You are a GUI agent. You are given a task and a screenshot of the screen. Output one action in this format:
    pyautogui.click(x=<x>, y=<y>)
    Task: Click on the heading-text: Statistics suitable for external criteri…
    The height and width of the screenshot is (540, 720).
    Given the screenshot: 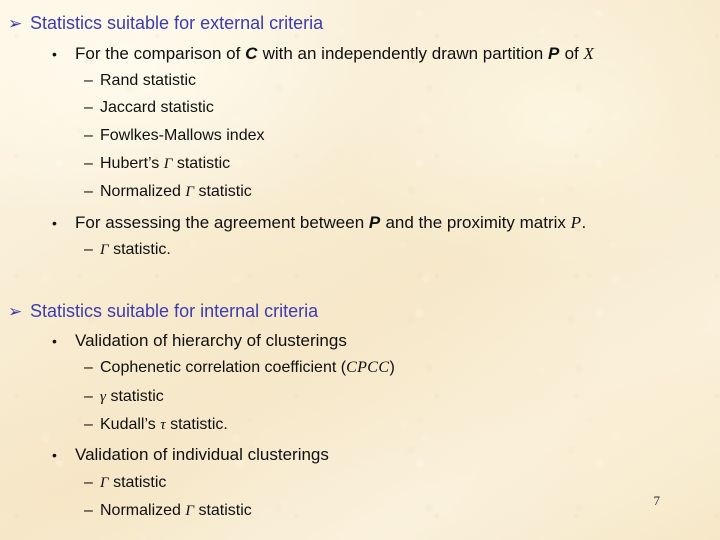 What is the action you would take?
    pyautogui.click(x=177, y=23)
    